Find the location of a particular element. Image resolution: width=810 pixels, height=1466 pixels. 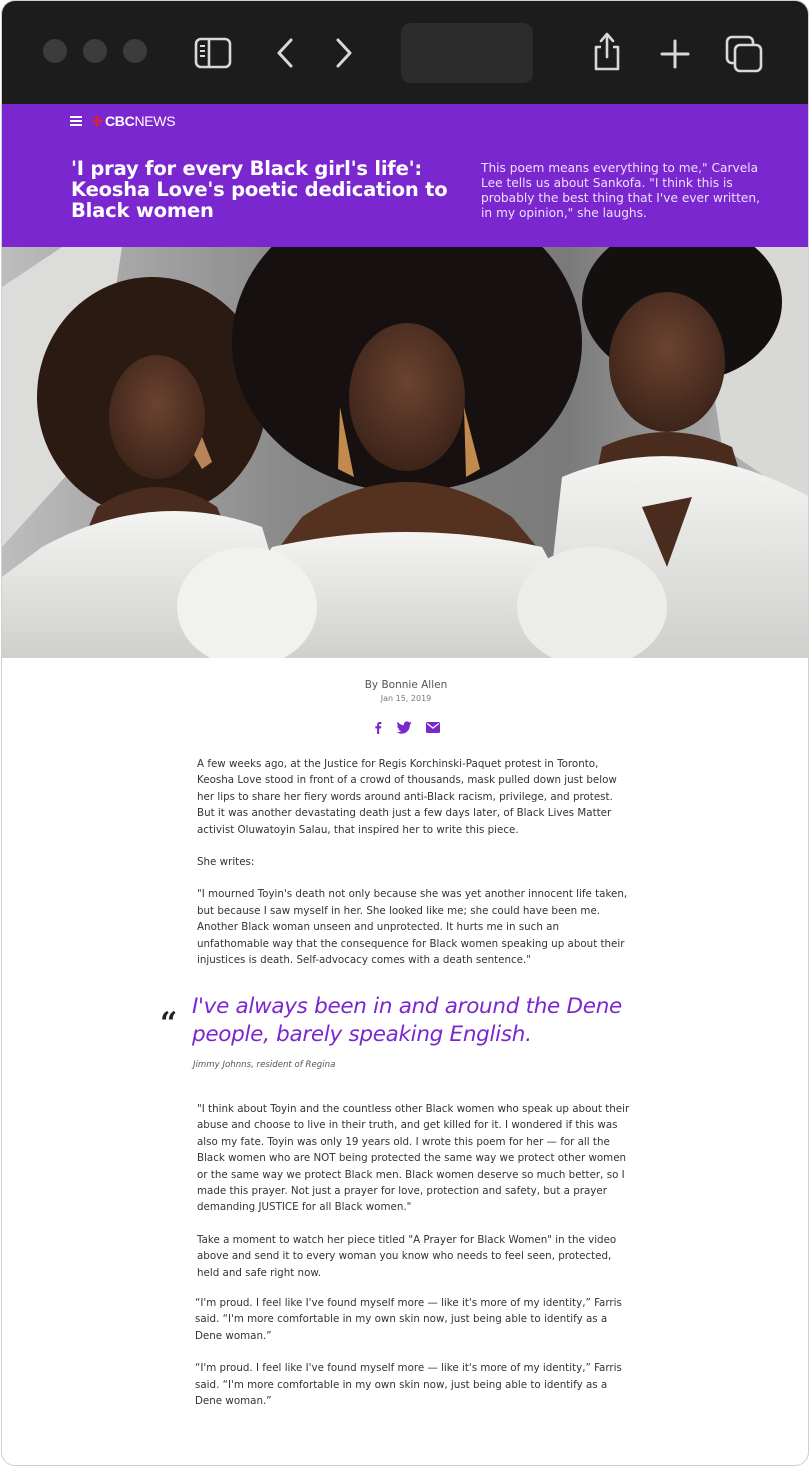

byline: By Bonnie Allen Jan 15, 2019 is located at coordinates (405, 691).